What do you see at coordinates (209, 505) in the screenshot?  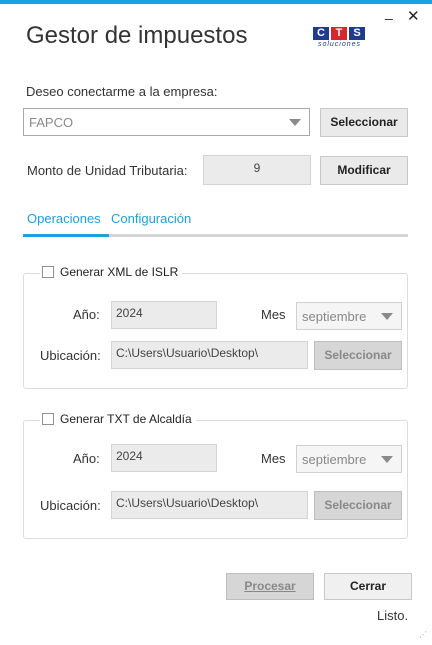 I see `txt-location-field: C:\Users\Usuario\Desktop\` at bounding box center [209, 505].